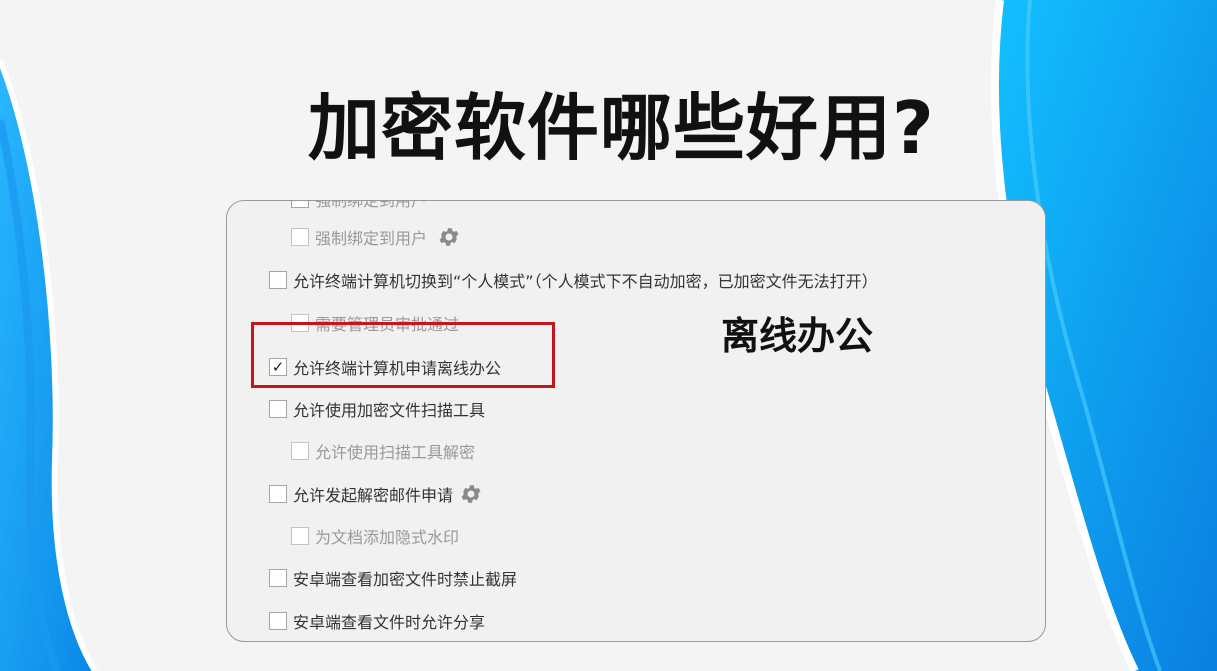  What do you see at coordinates (395, 452) in the screenshot?
I see `setting-label: 允许使用扫描工具解密` at bounding box center [395, 452].